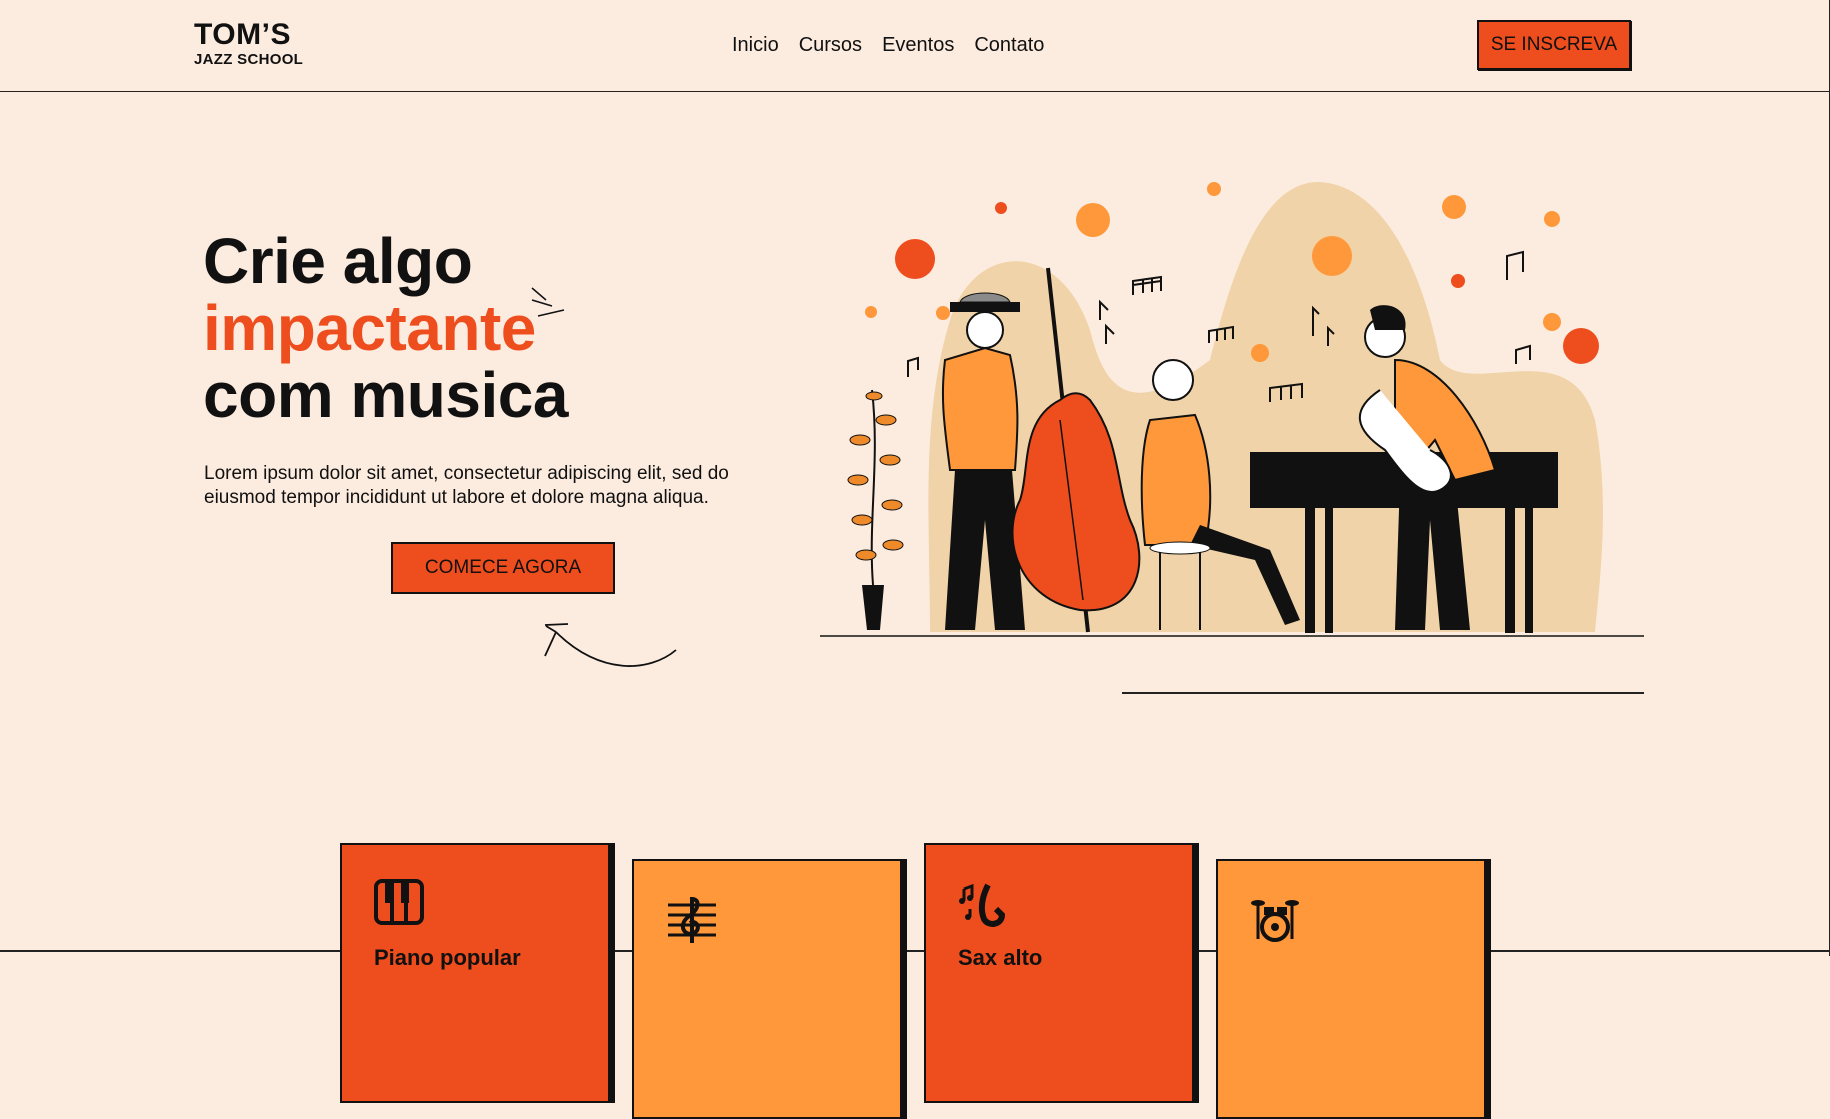 The height and width of the screenshot is (1119, 1830). What do you see at coordinates (915, 951) in the screenshot?
I see `section-divider` at bounding box center [915, 951].